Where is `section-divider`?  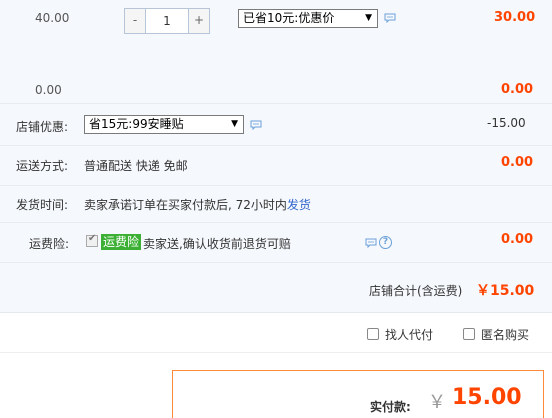 section-divider is located at coordinates (276, 312).